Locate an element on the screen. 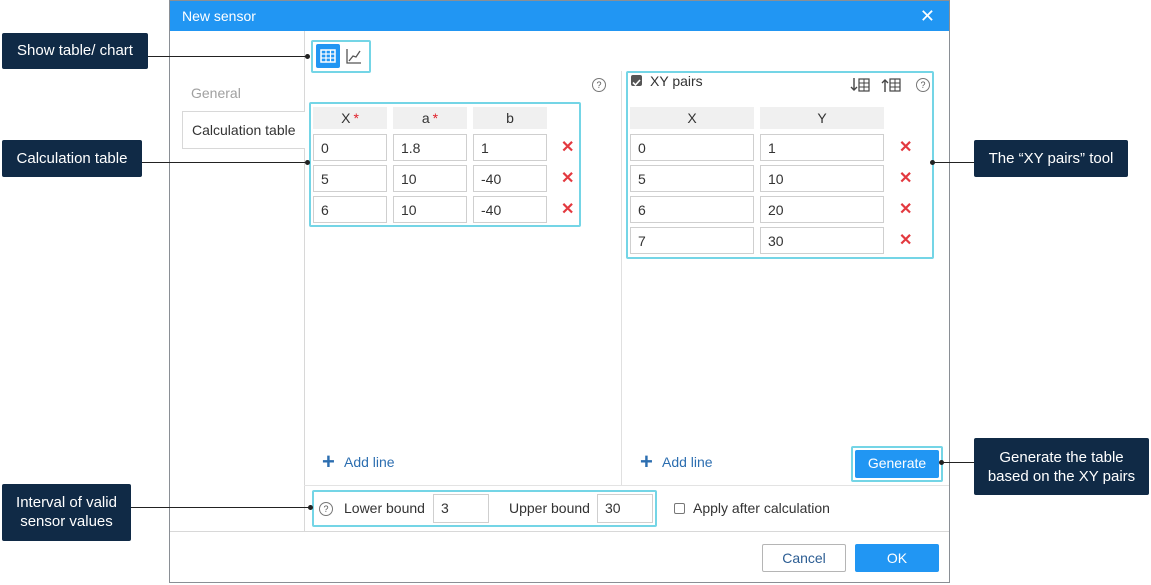 This screenshot has height=585, width=1151. xy-cell-x: 0 is located at coordinates (692, 147).